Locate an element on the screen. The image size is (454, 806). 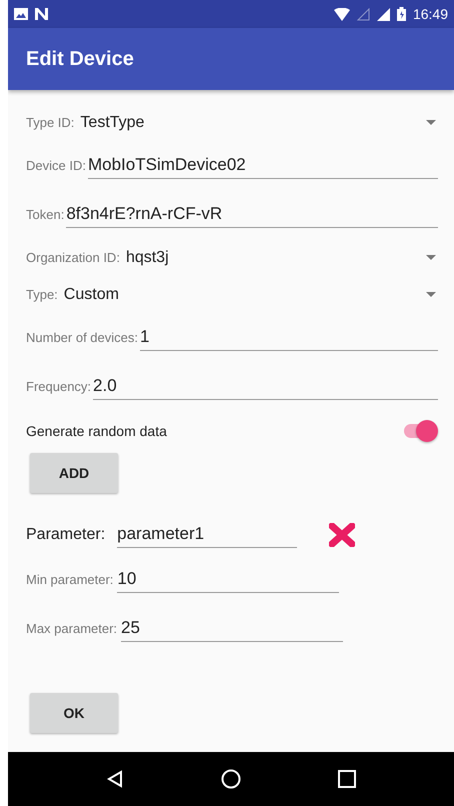
field-label: Max parameter: is located at coordinates (72, 628).